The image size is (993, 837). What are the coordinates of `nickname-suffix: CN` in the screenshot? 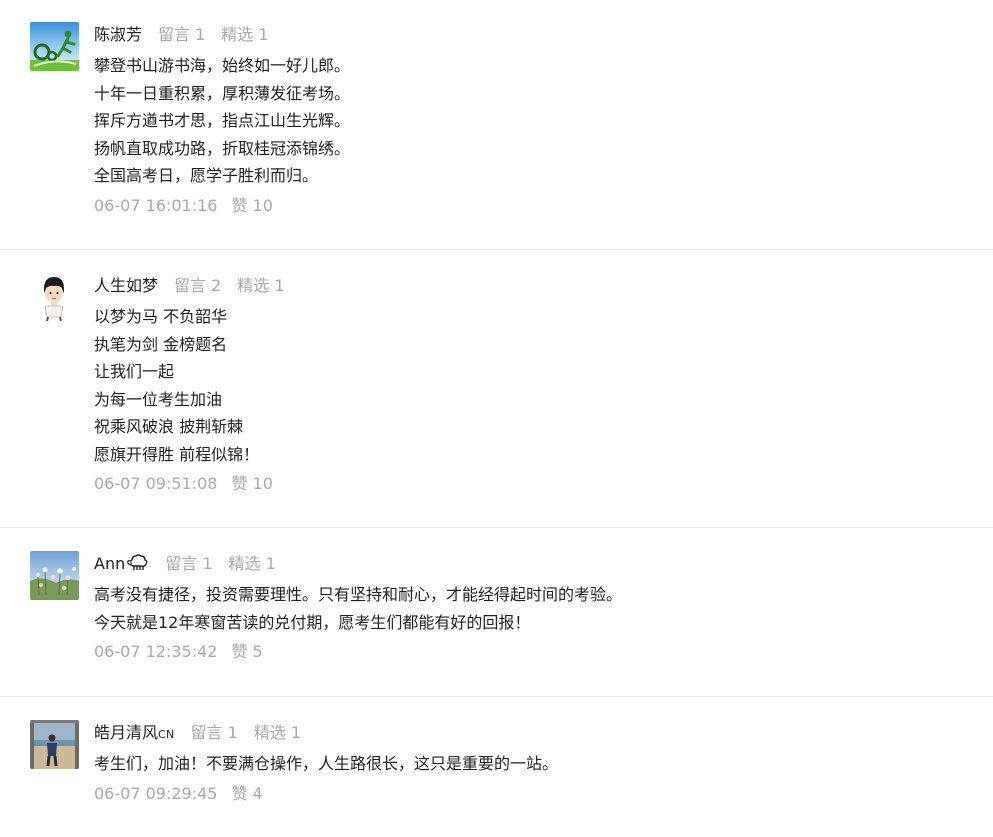 It's located at (166, 734).